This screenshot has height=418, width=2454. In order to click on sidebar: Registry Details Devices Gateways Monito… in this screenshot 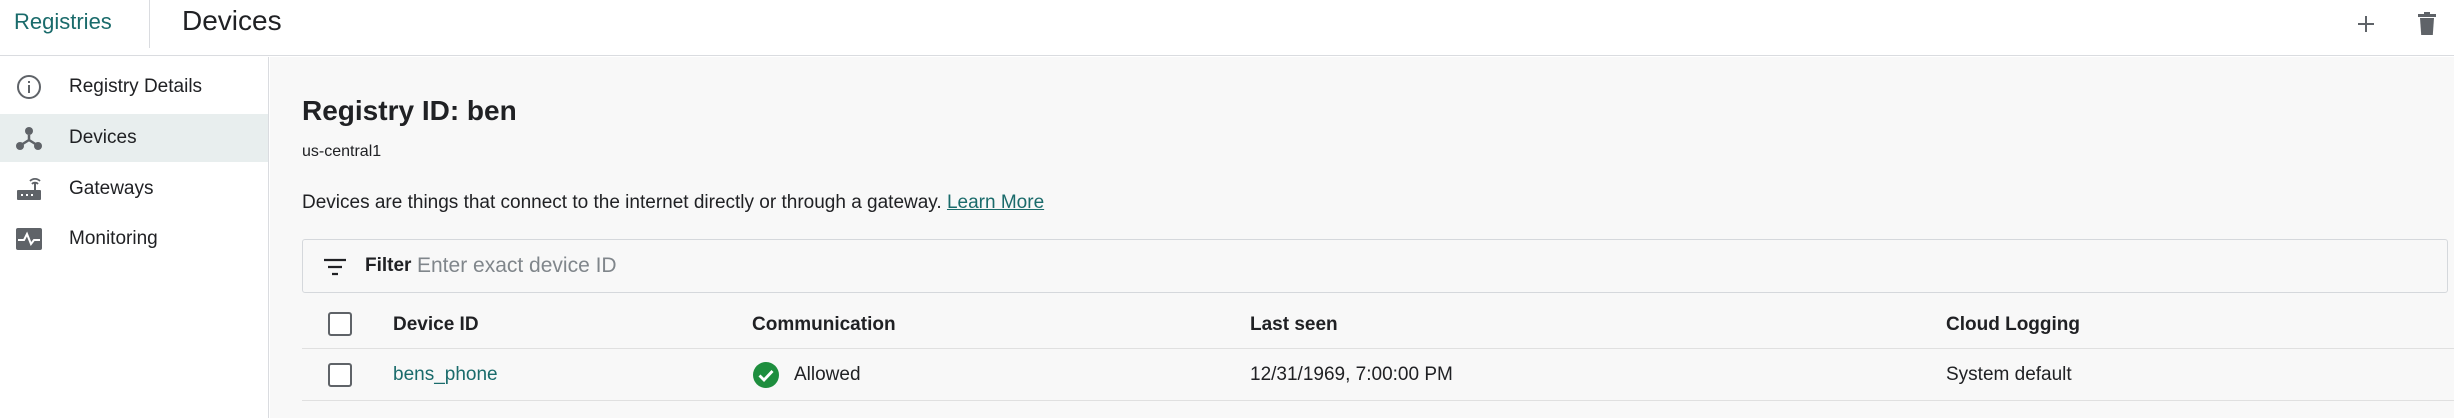, I will do `click(134, 237)`.